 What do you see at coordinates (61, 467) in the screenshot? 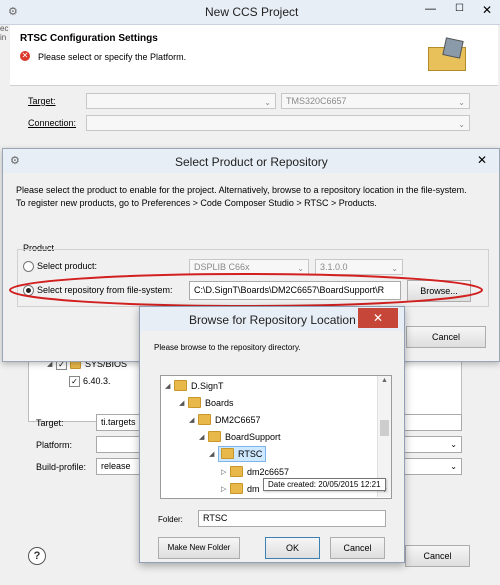
I see `build-profile-label: Build-profile:` at bounding box center [61, 467].